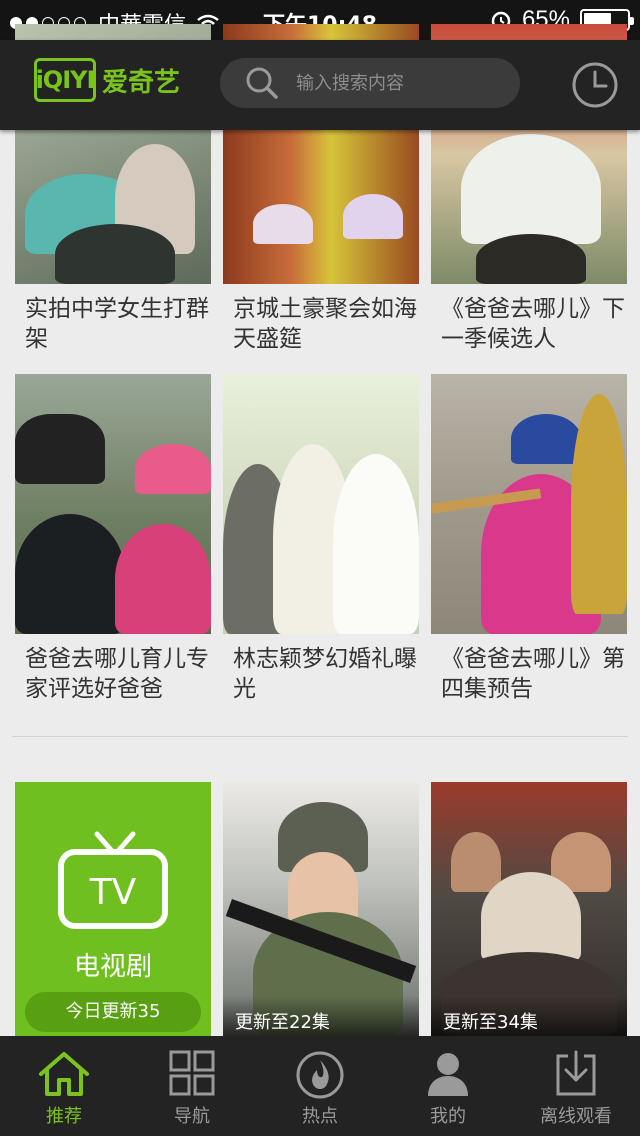  Describe the element at coordinates (321, 1016) in the screenshot. I see `episode-badge: 更新至22集` at that location.